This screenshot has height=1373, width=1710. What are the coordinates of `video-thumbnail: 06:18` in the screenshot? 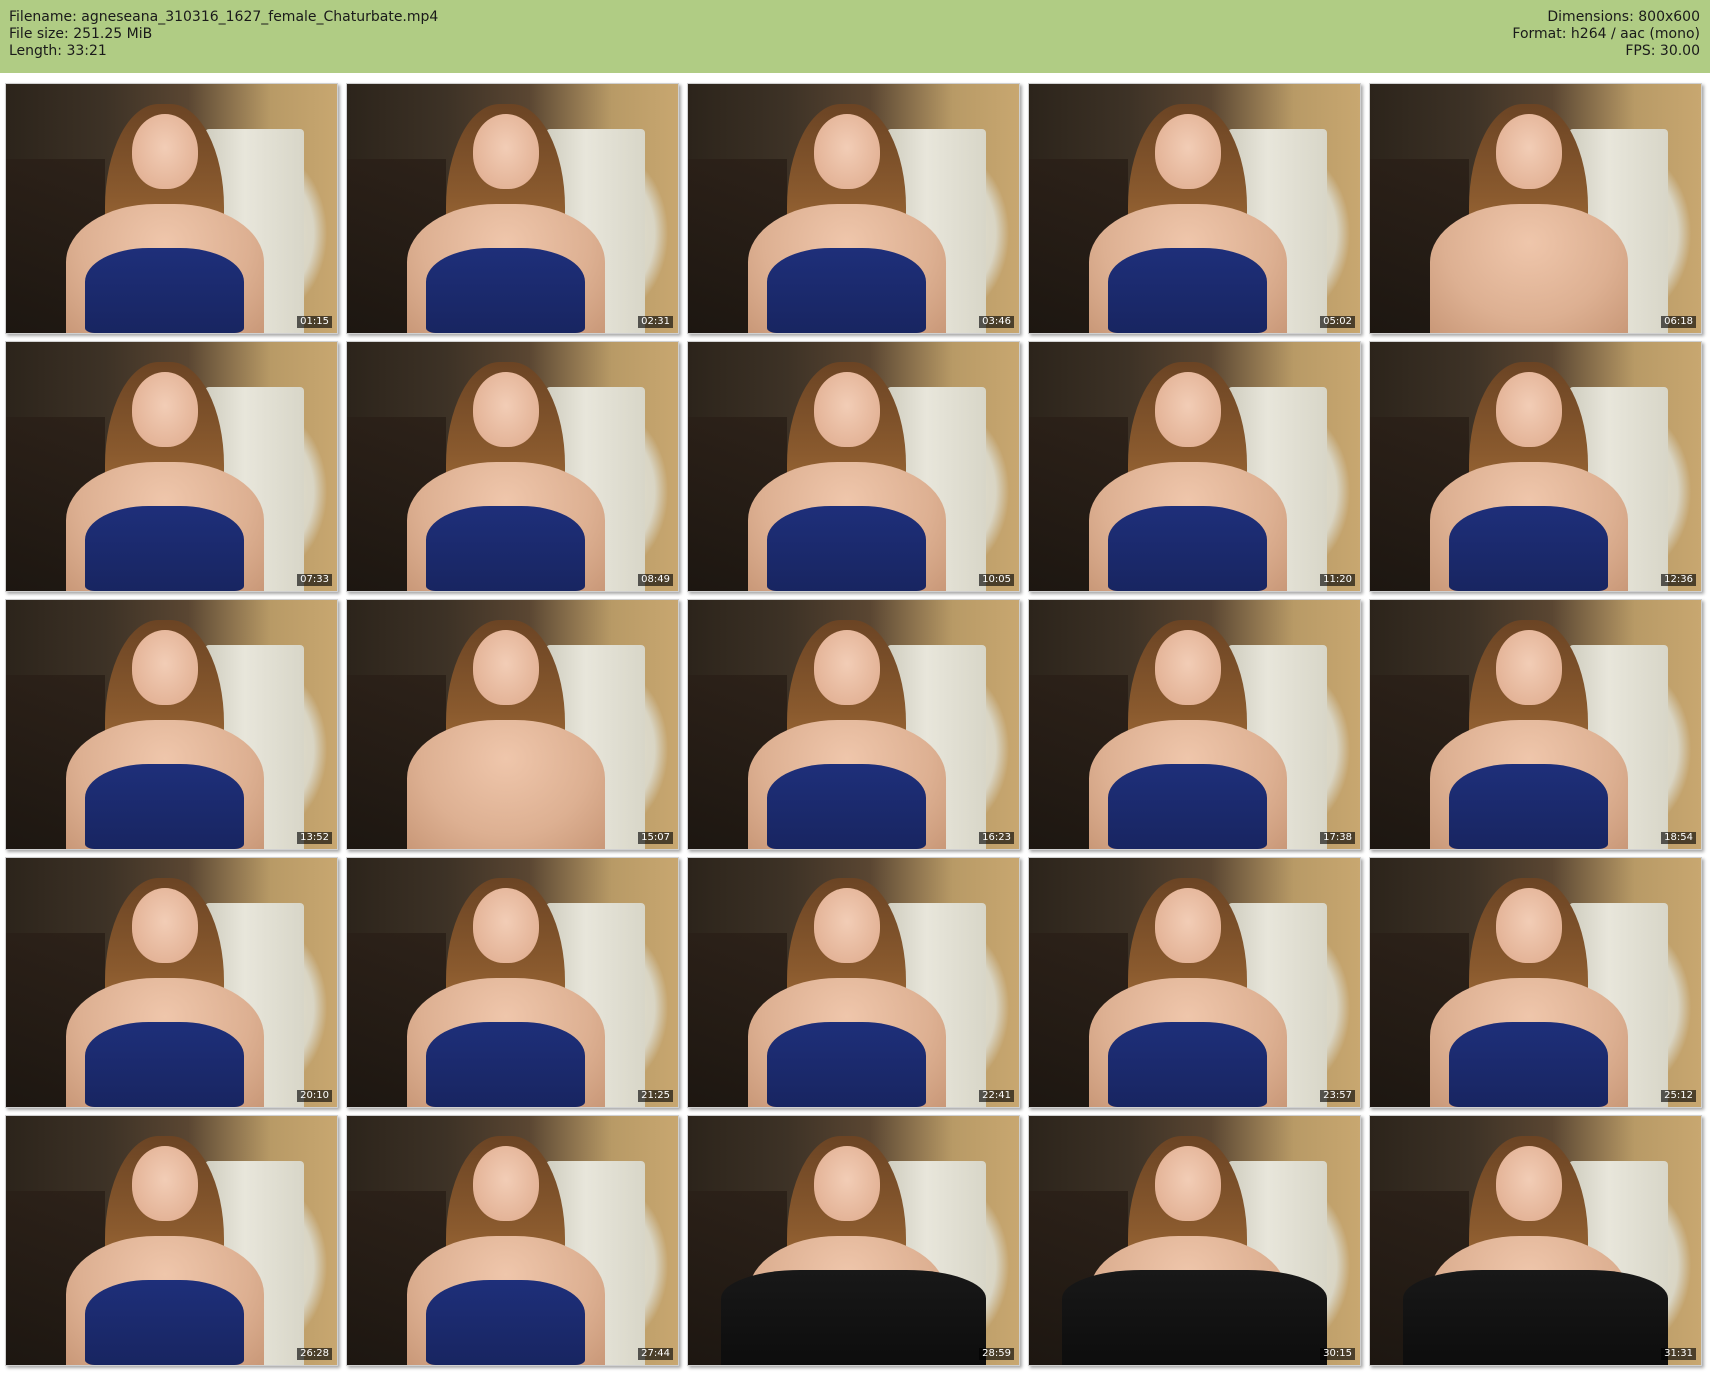 It's located at (1535, 208).